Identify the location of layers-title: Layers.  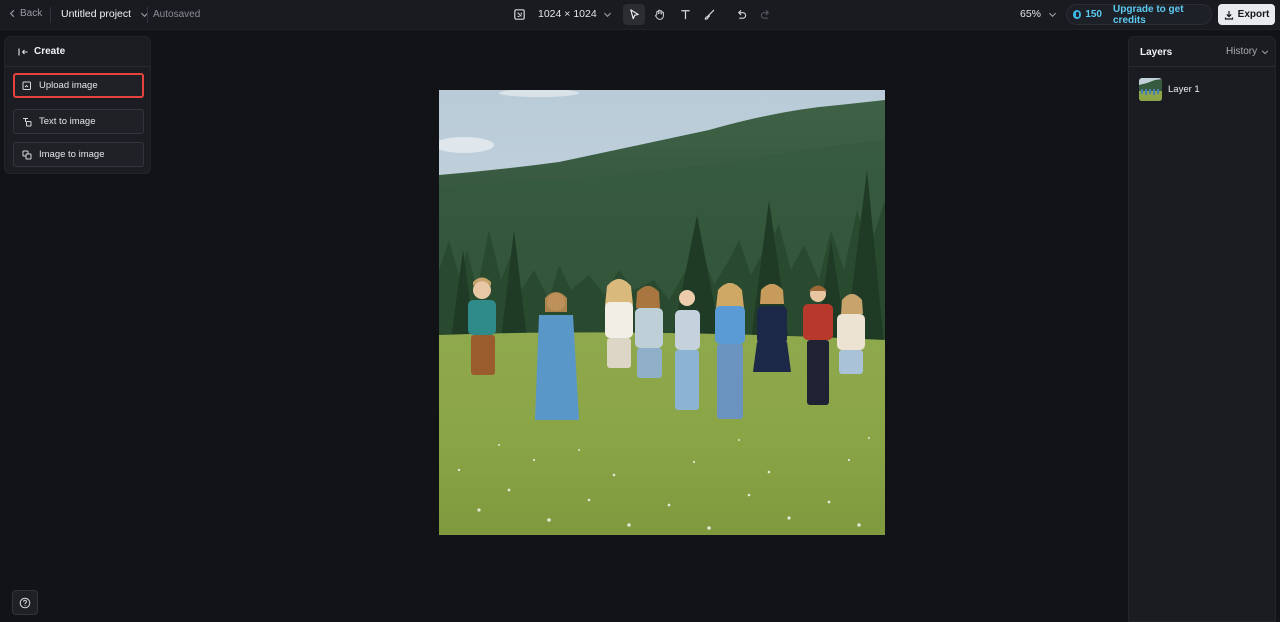
(1156, 52).